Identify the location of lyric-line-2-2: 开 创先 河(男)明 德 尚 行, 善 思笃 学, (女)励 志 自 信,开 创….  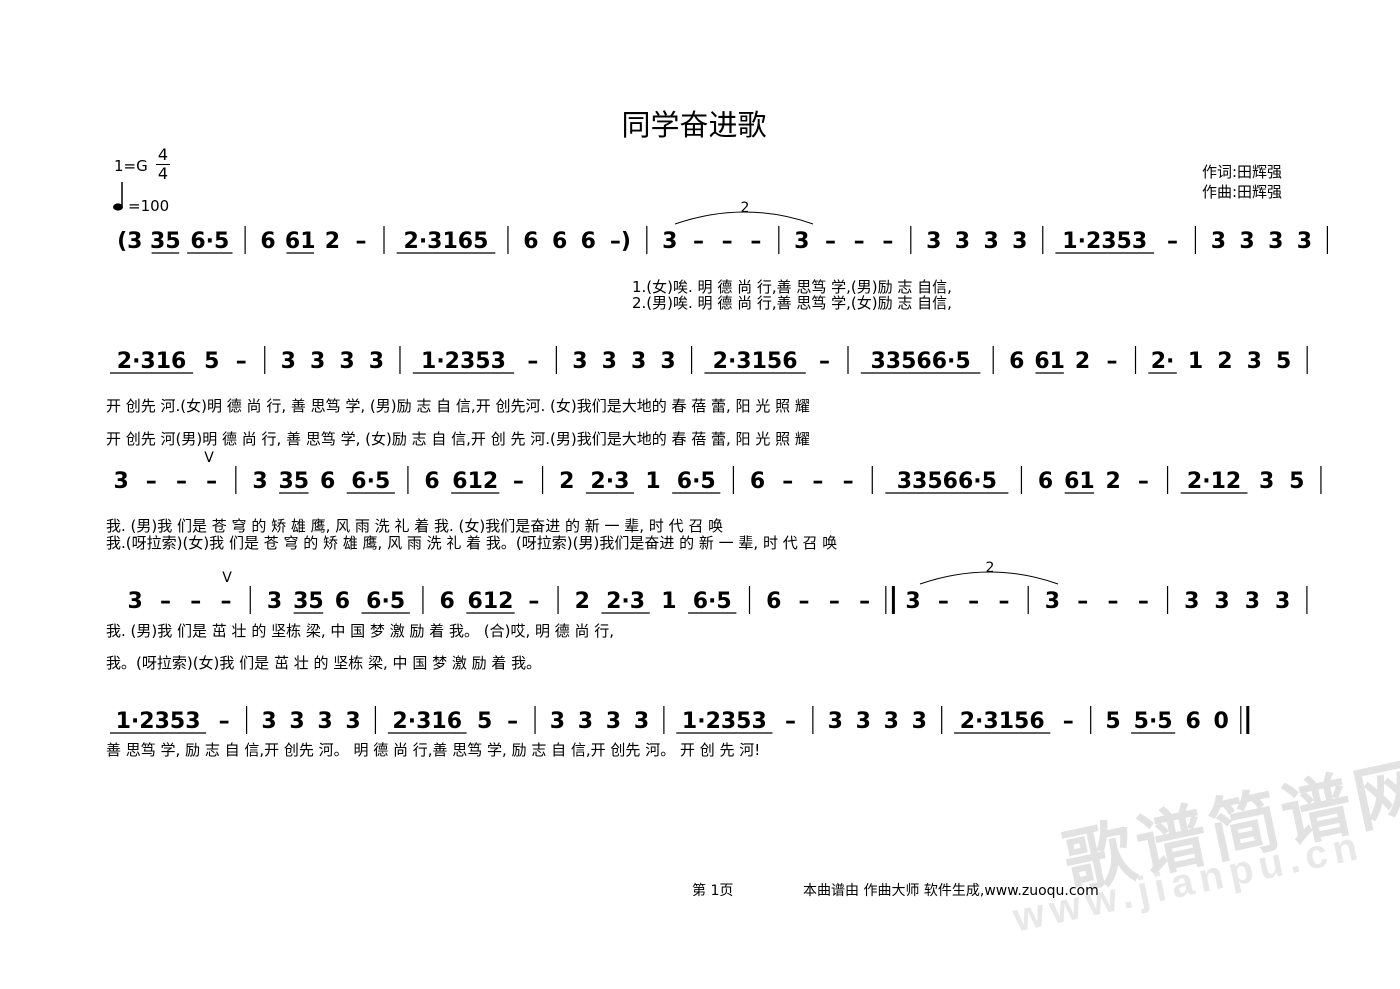
(458, 439).